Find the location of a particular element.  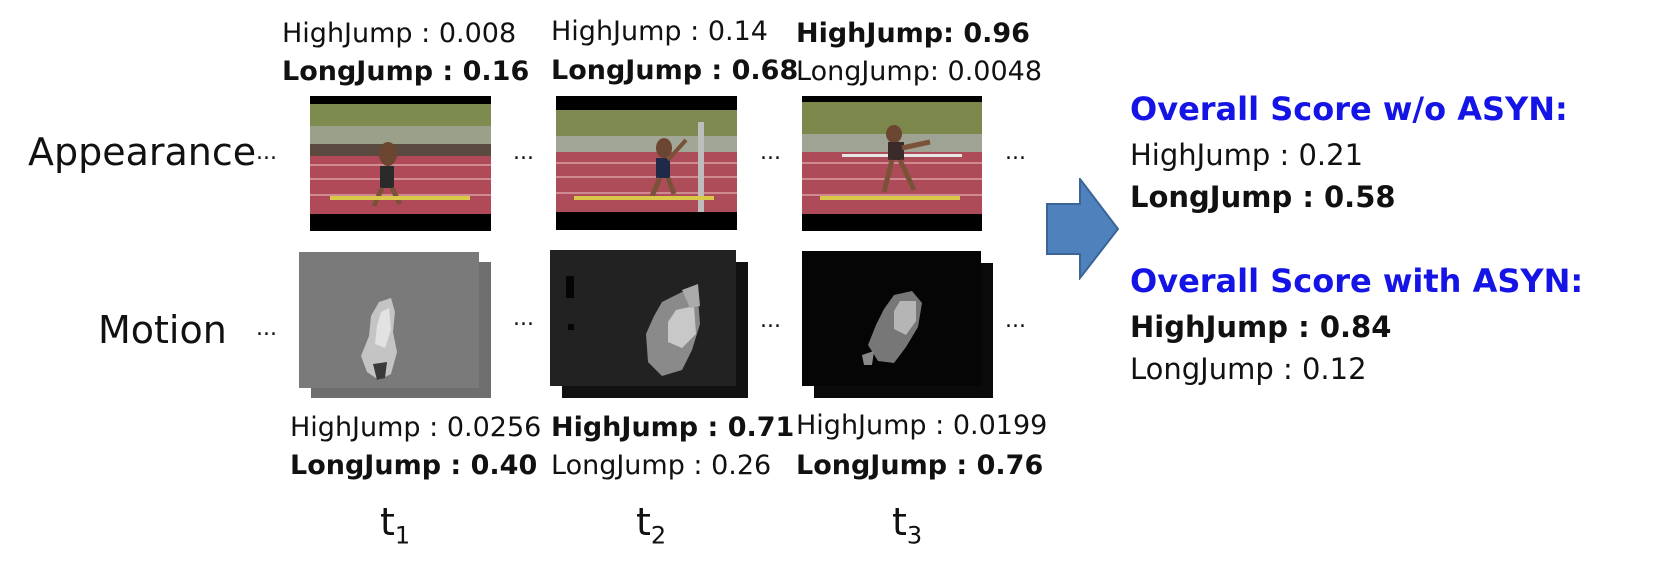

overall-without-title: Overall Score w/o ASYN: is located at coordinates (1349, 109).